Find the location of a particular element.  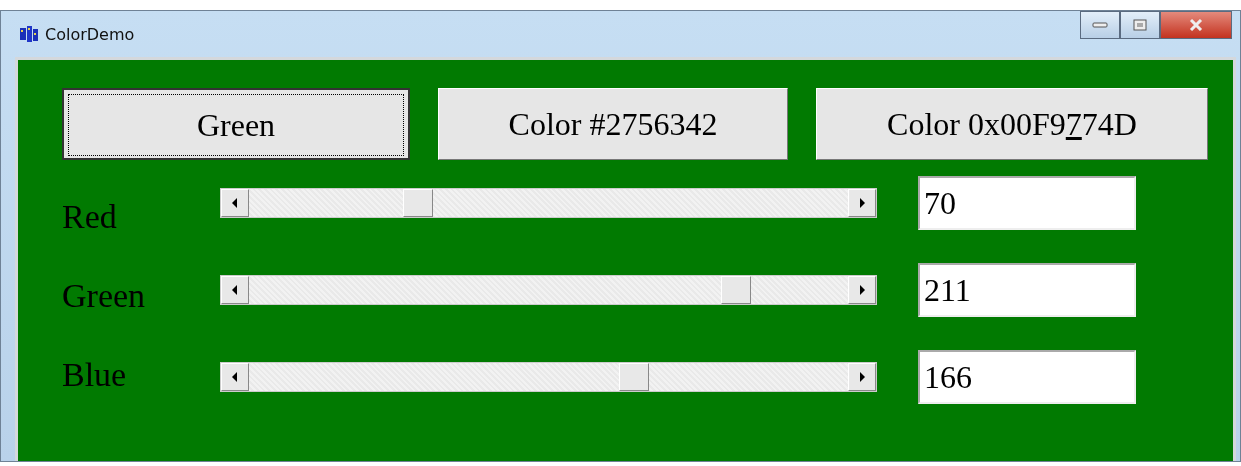

value-field: 70 is located at coordinates (1027, 203).